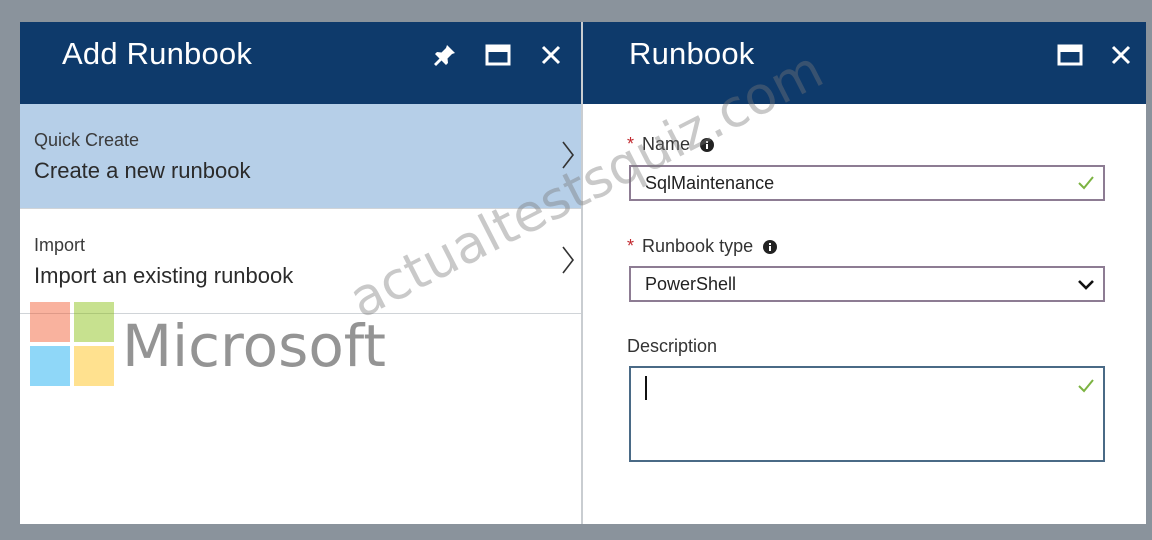  What do you see at coordinates (1086, 285) in the screenshot?
I see `chevron-down-icon` at bounding box center [1086, 285].